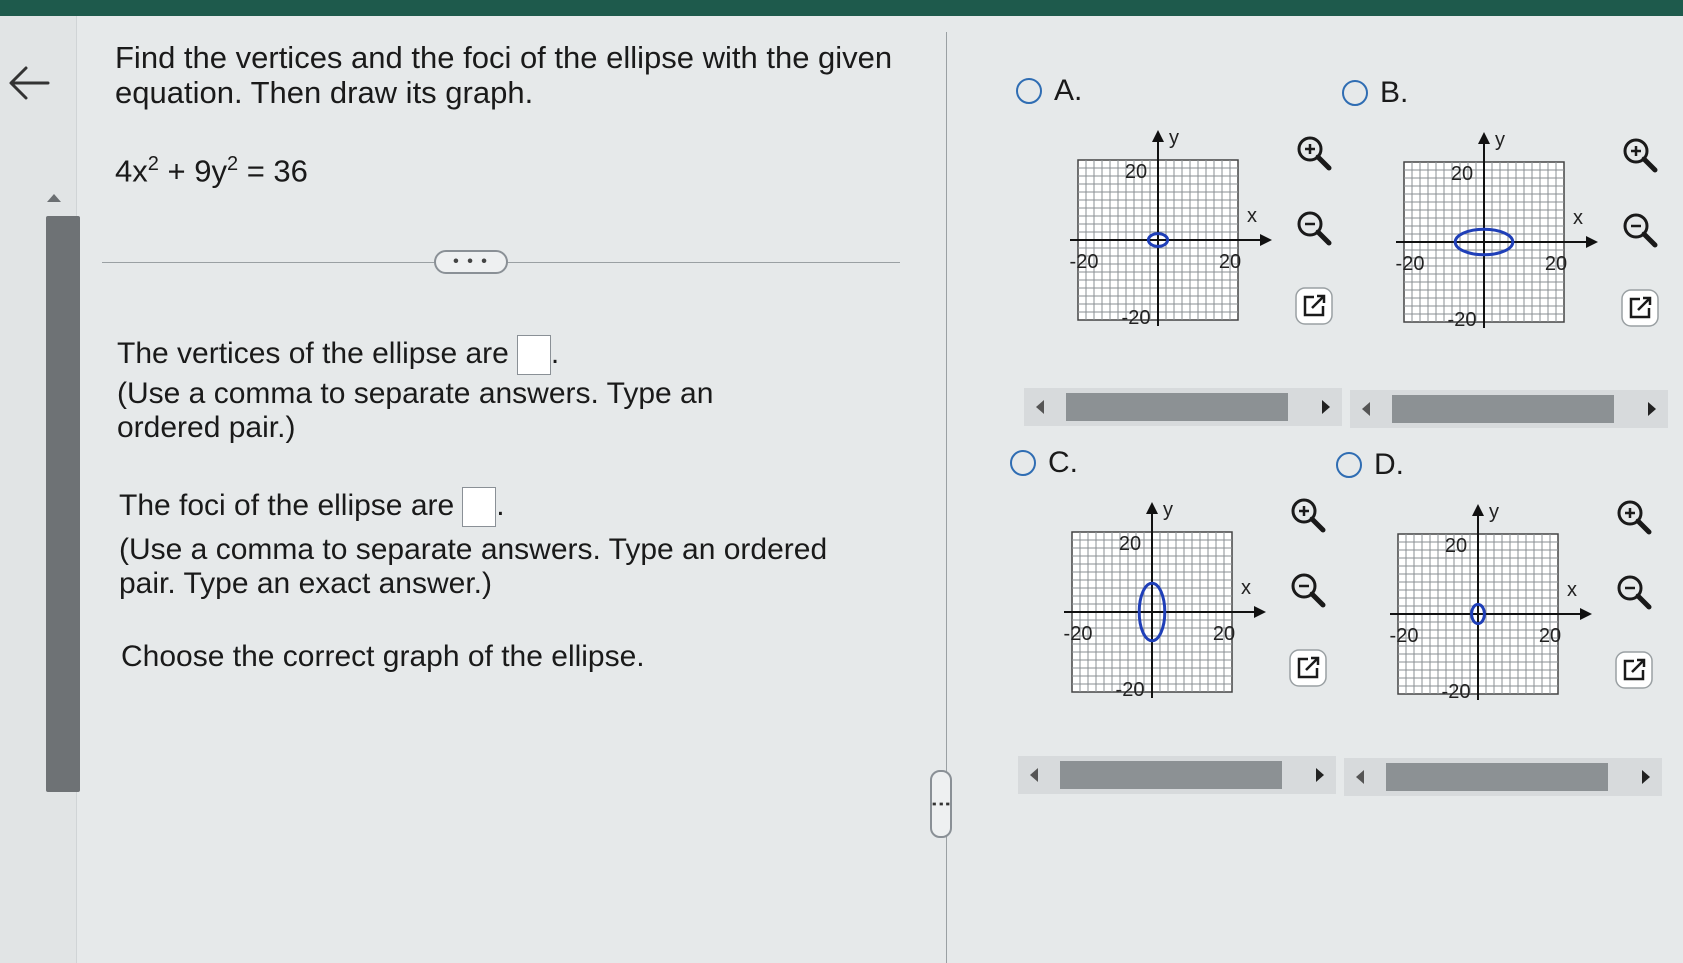  What do you see at coordinates (324, 92) in the screenshot?
I see `question-line-2: equation. Then draw its graph.` at bounding box center [324, 92].